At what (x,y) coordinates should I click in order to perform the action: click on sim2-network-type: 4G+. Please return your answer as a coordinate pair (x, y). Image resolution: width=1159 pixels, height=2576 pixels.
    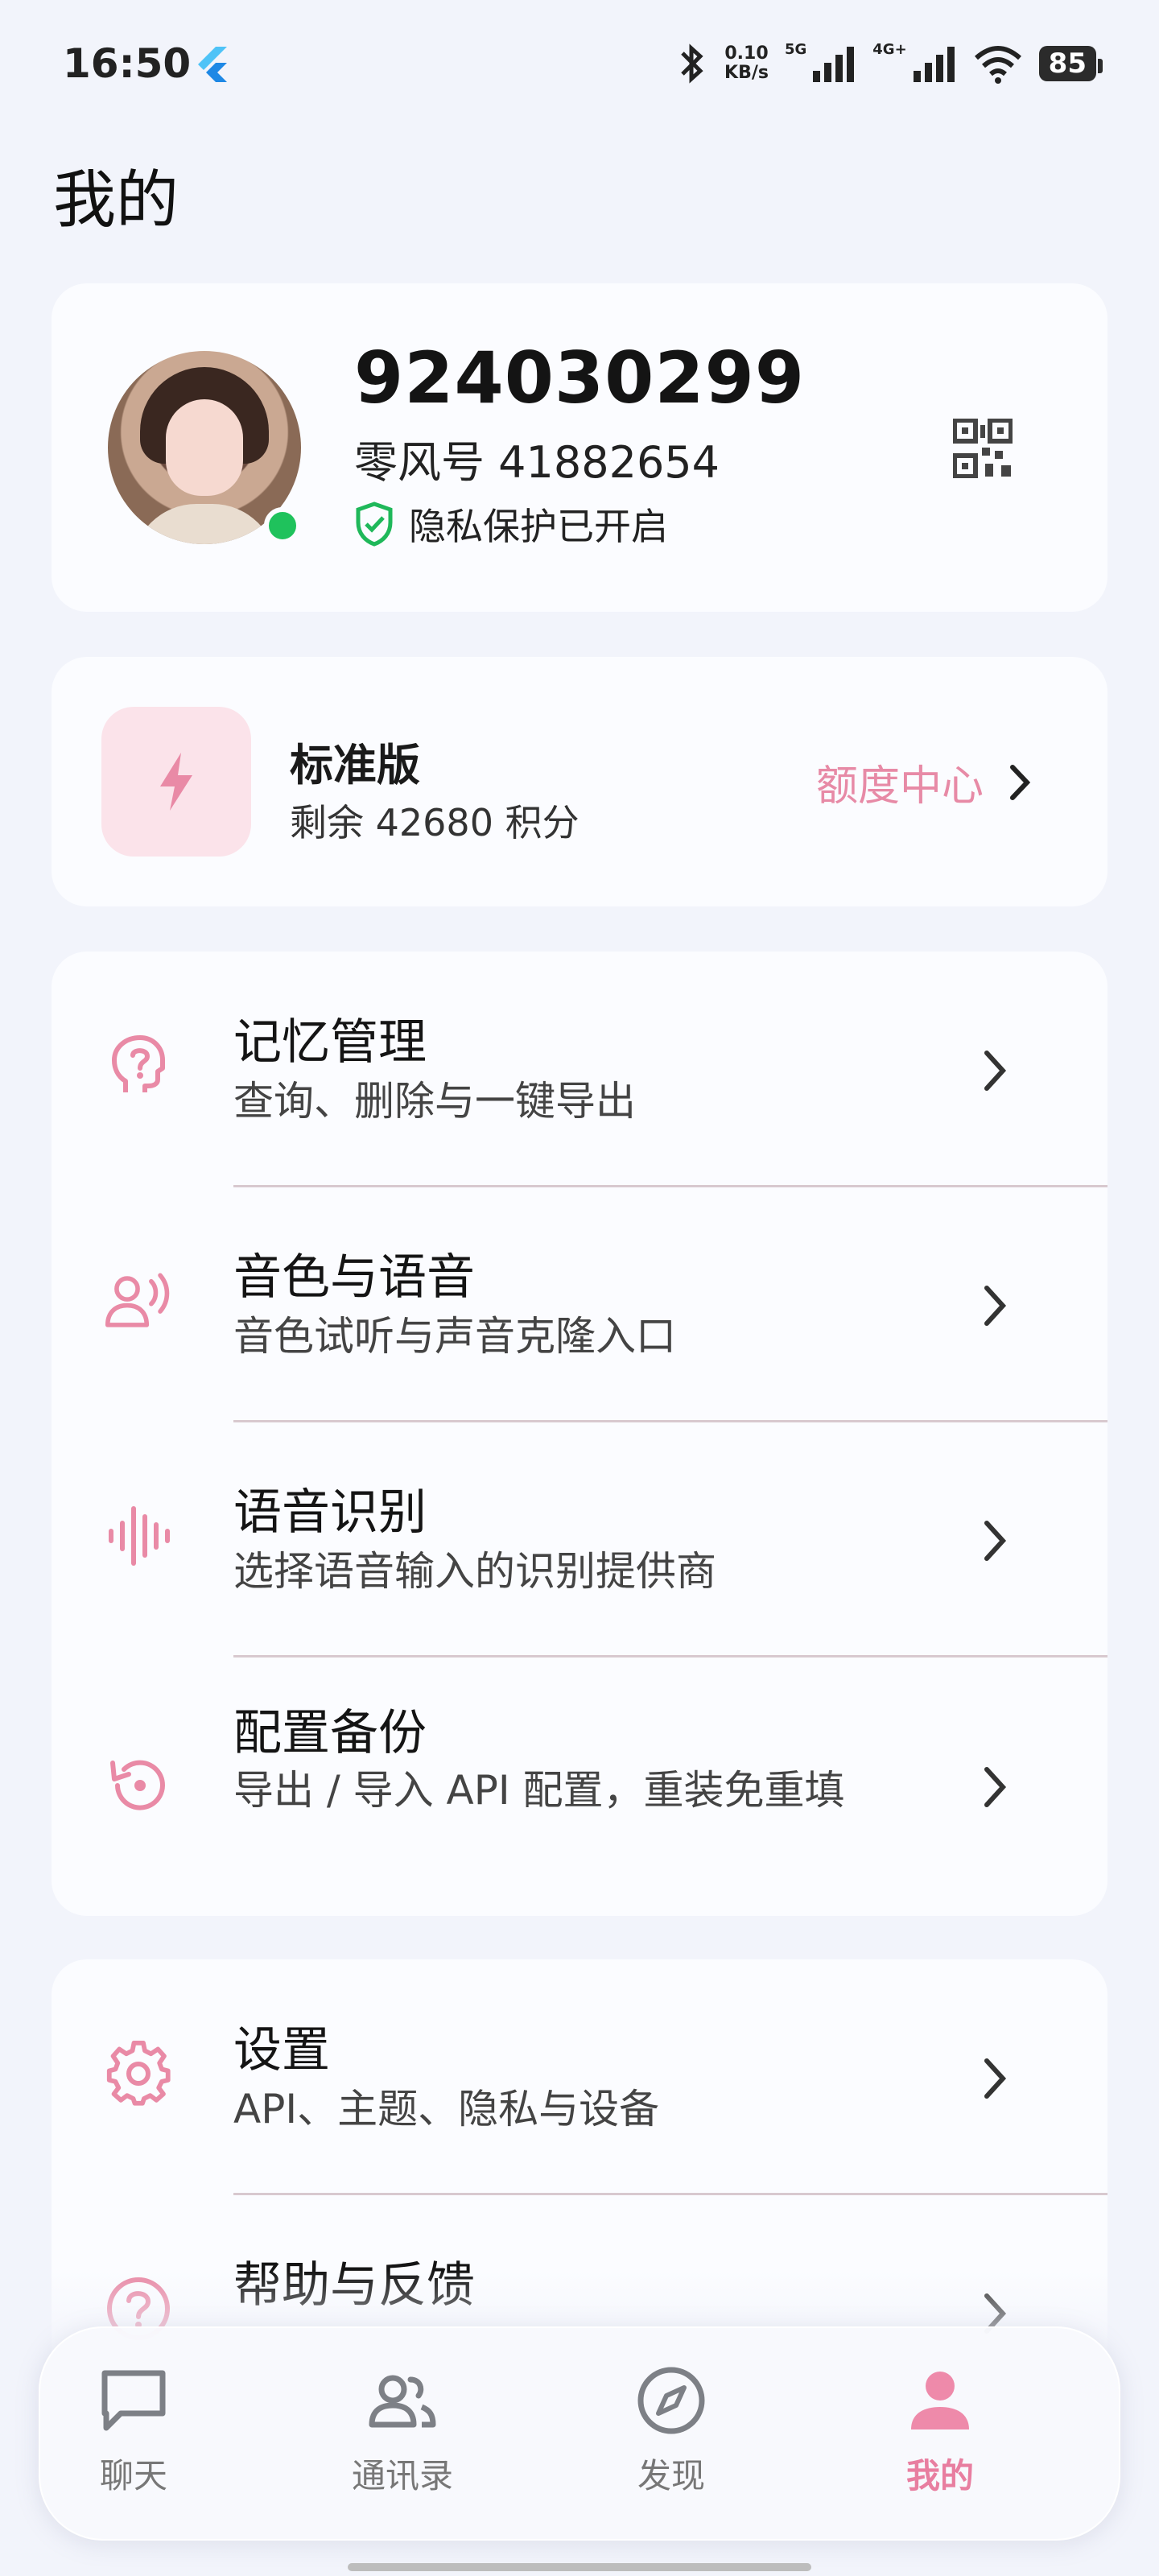
    Looking at the image, I should click on (889, 49).